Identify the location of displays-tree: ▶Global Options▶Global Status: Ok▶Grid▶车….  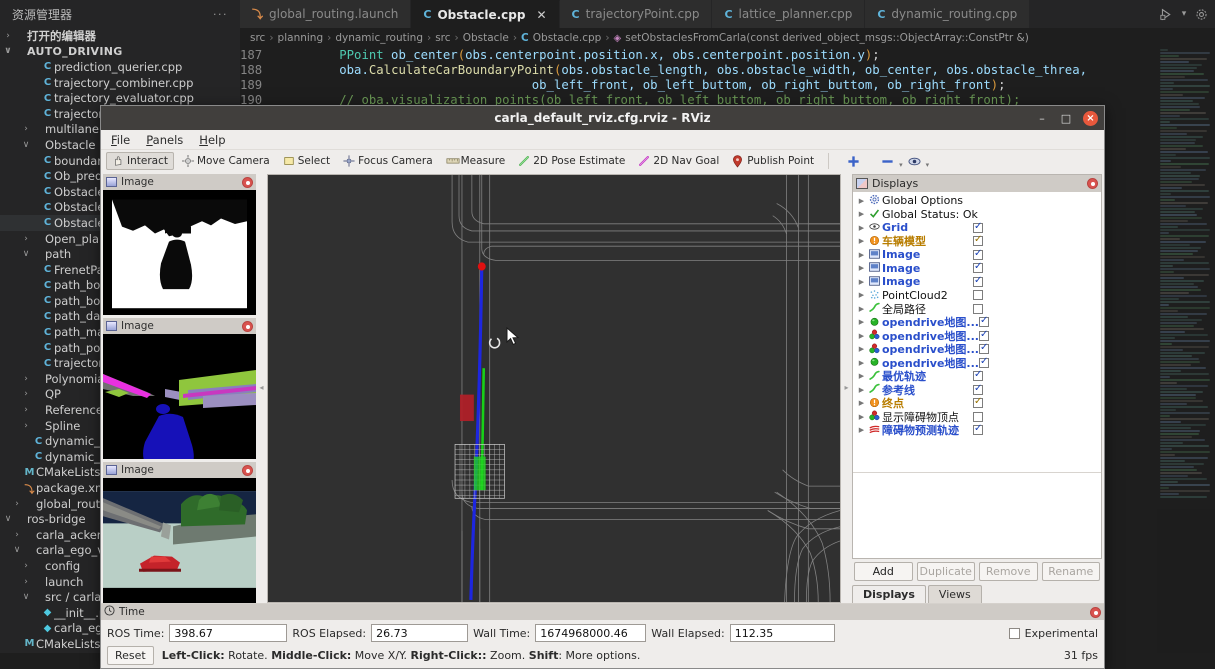
(977, 332).